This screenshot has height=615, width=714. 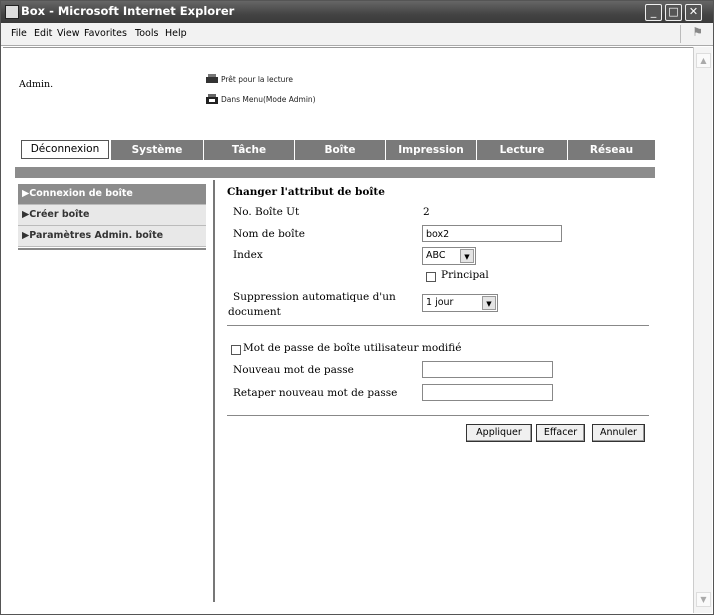 I want to click on menu-edit: Edit, so click(x=43, y=33).